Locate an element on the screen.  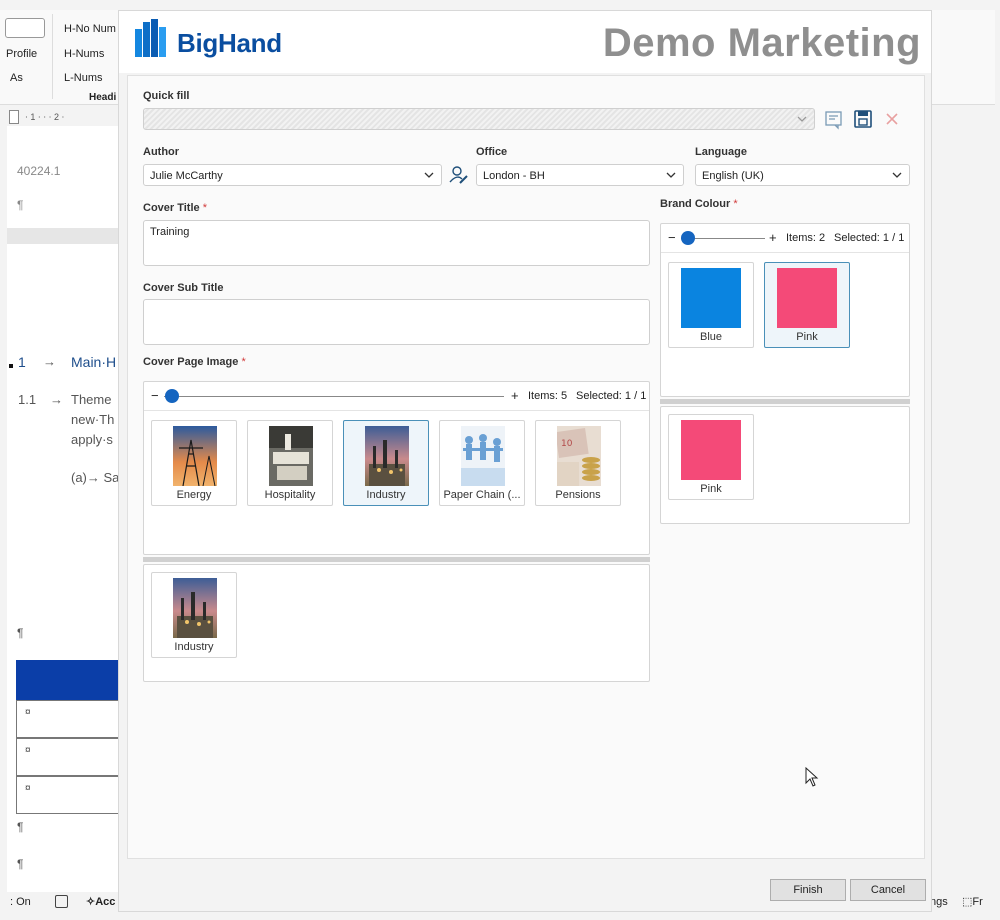
ribbon-as: As is located at coordinates (16, 78).